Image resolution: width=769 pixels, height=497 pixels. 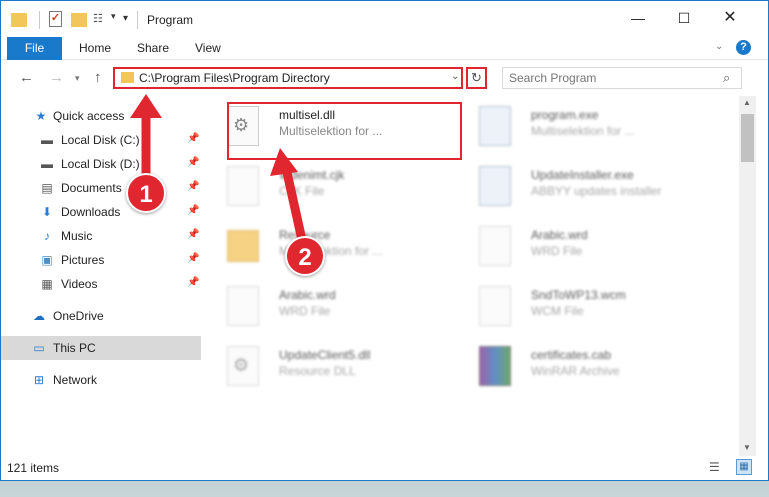 What do you see at coordinates (726, 78) in the screenshot?
I see `search-icon: ⌕` at bounding box center [726, 78].